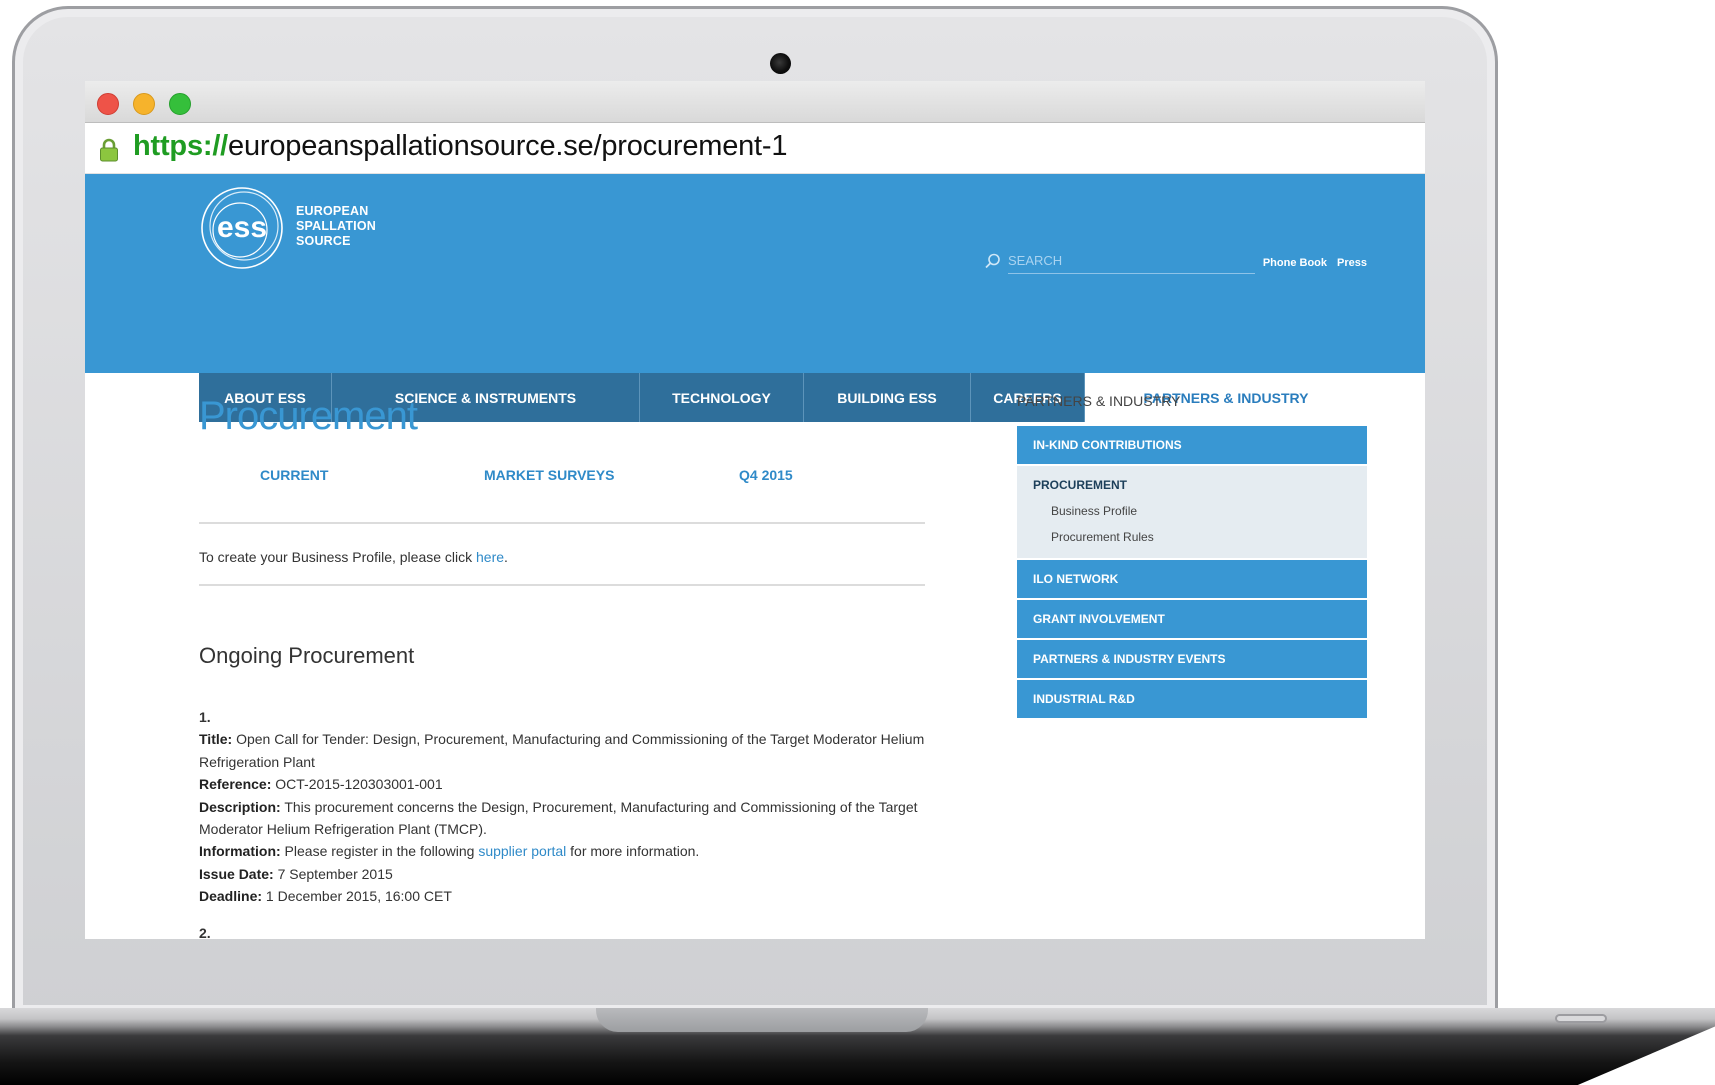 Image resolution: width=1715 pixels, height=1085 pixels. Describe the element at coordinates (633, 851) in the screenshot. I see `information-suffix: for more information.` at that location.